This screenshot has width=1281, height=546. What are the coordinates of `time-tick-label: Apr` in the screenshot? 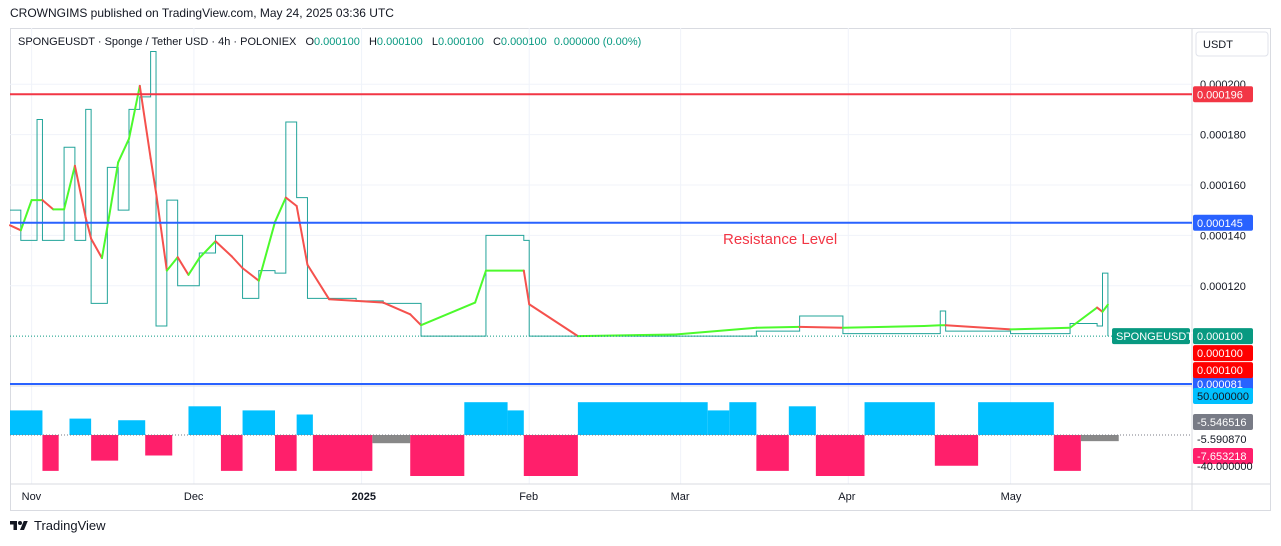 It's located at (846, 497).